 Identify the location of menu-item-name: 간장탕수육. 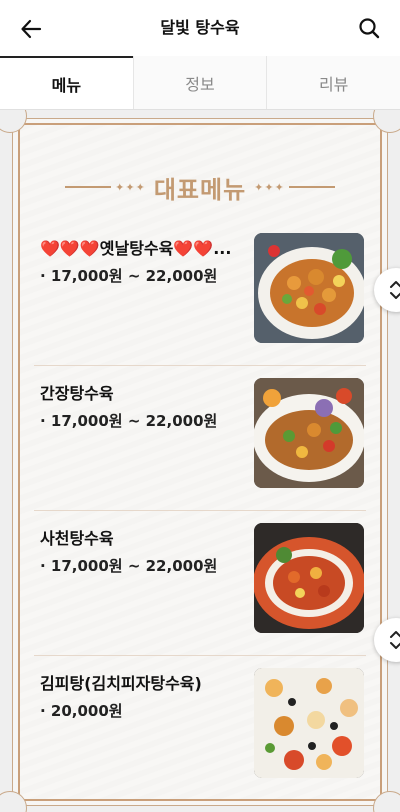
(77, 393).